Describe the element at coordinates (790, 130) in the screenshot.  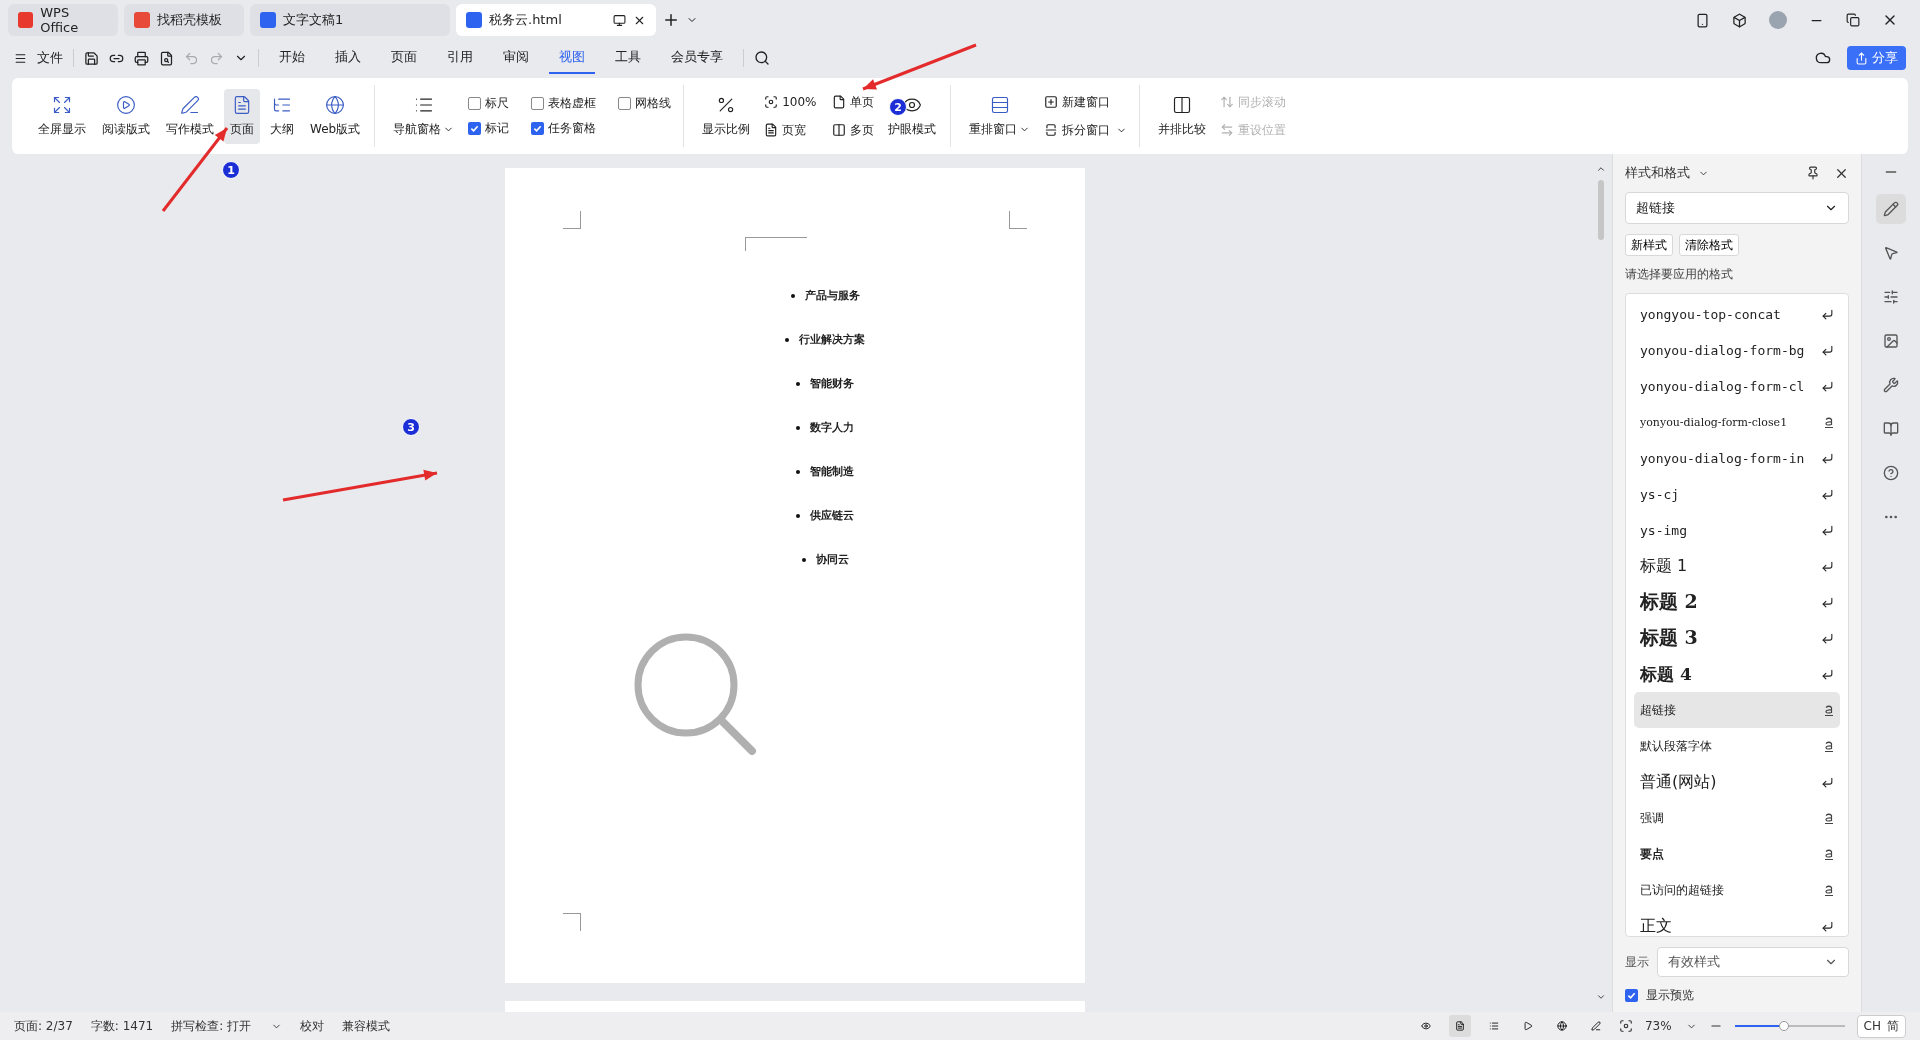
I see `zoom-option: 页宽` at that location.